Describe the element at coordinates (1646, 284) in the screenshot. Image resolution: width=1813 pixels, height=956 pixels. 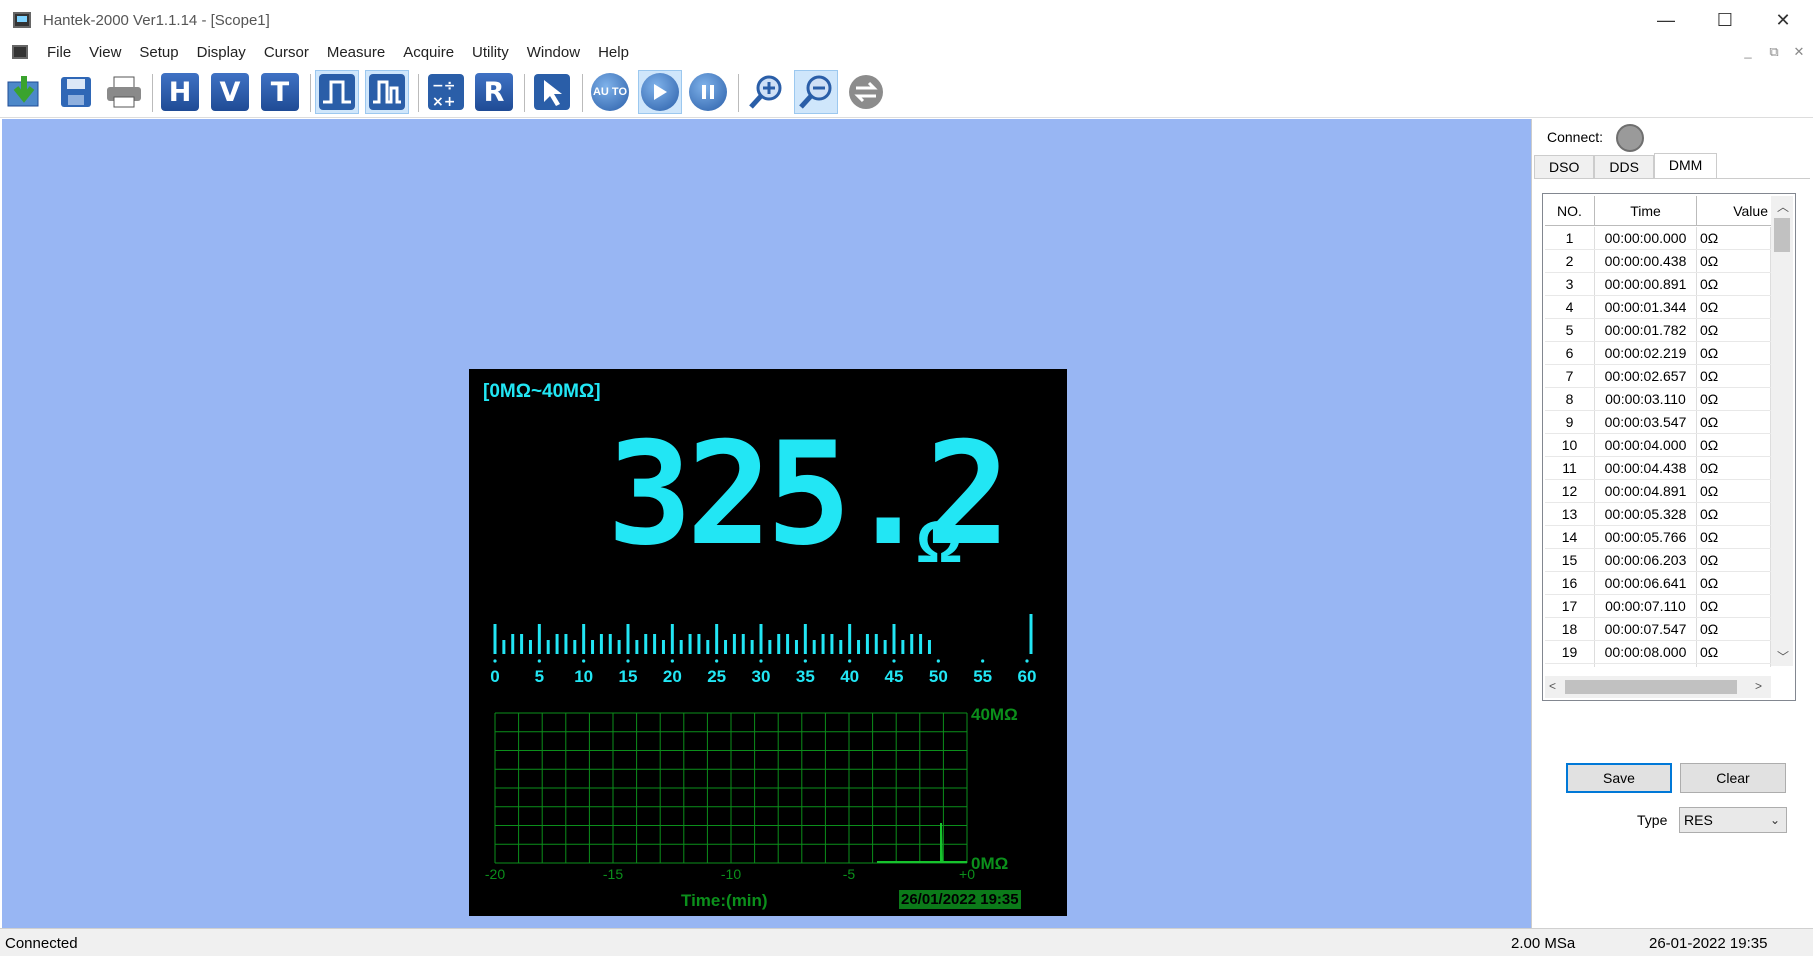
I see `row-time: 00:00:00.891` at that location.